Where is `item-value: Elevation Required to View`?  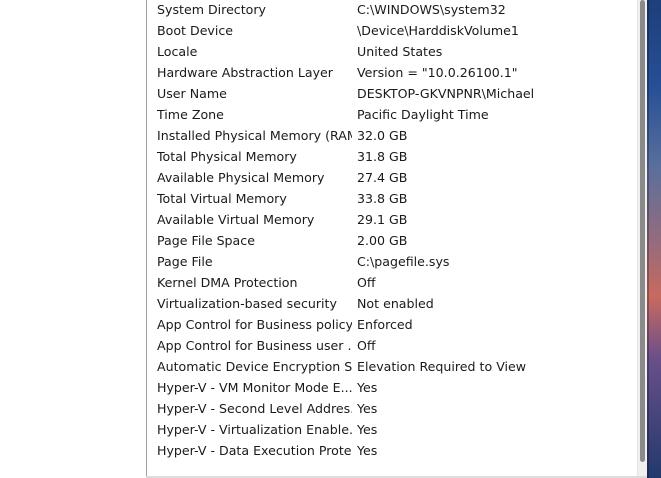 item-value: Elevation Required to View is located at coordinates (442, 366).